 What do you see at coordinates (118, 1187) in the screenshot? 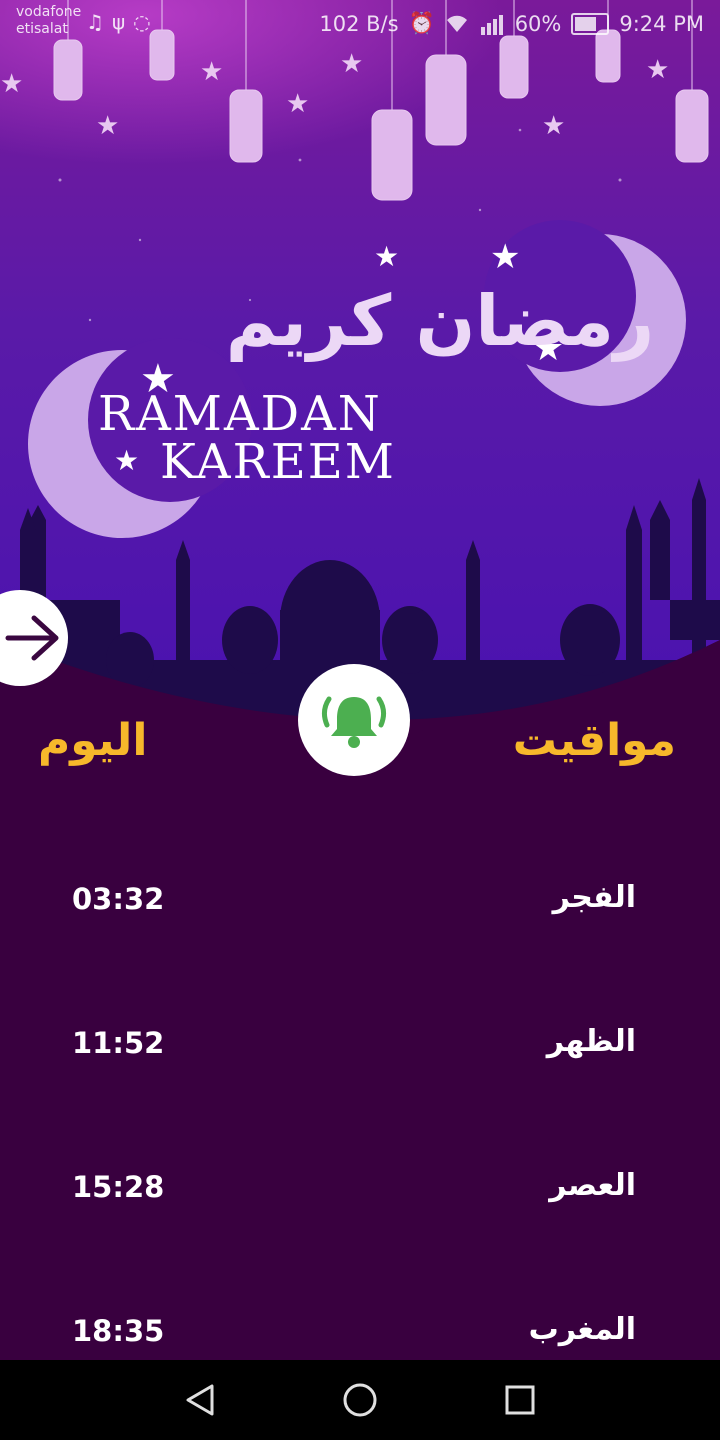
I see `prayer-time: 15:28` at bounding box center [118, 1187].